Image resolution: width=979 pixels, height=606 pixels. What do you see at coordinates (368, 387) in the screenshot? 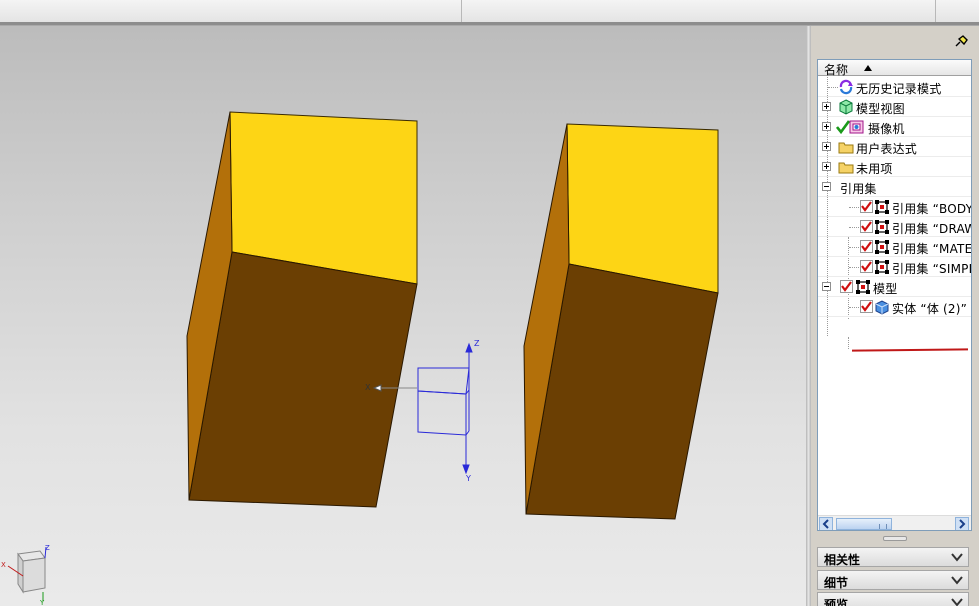
I see `wcs-x-label: X` at bounding box center [368, 387].